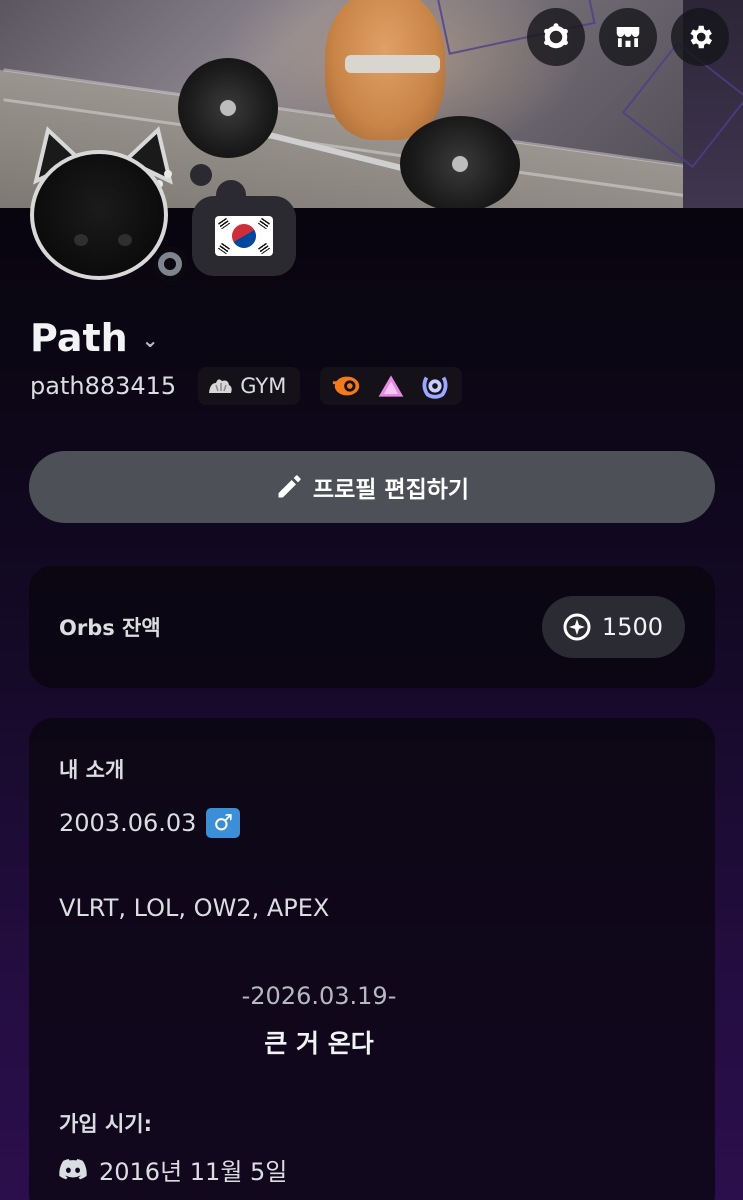  I want to click on south-korea-flag-icon, so click(244, 236).